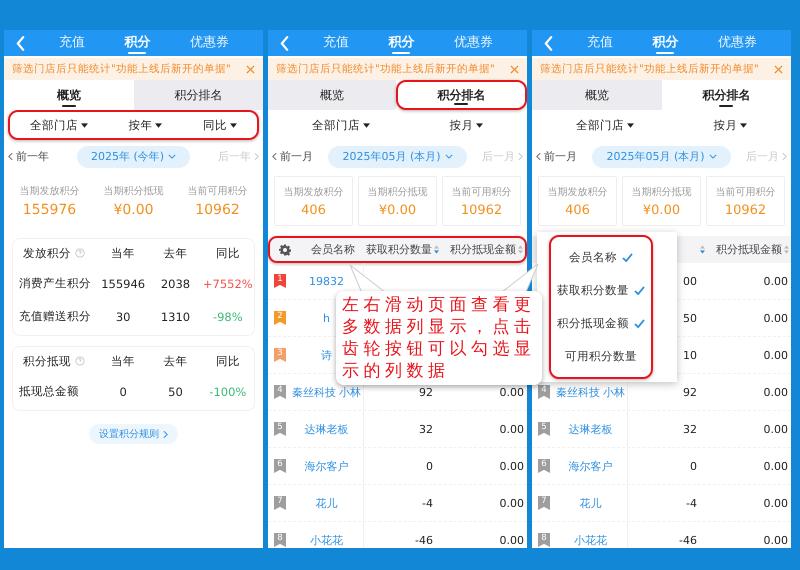  I want to click on filter-dropdown: 按年, so click(145, 125).